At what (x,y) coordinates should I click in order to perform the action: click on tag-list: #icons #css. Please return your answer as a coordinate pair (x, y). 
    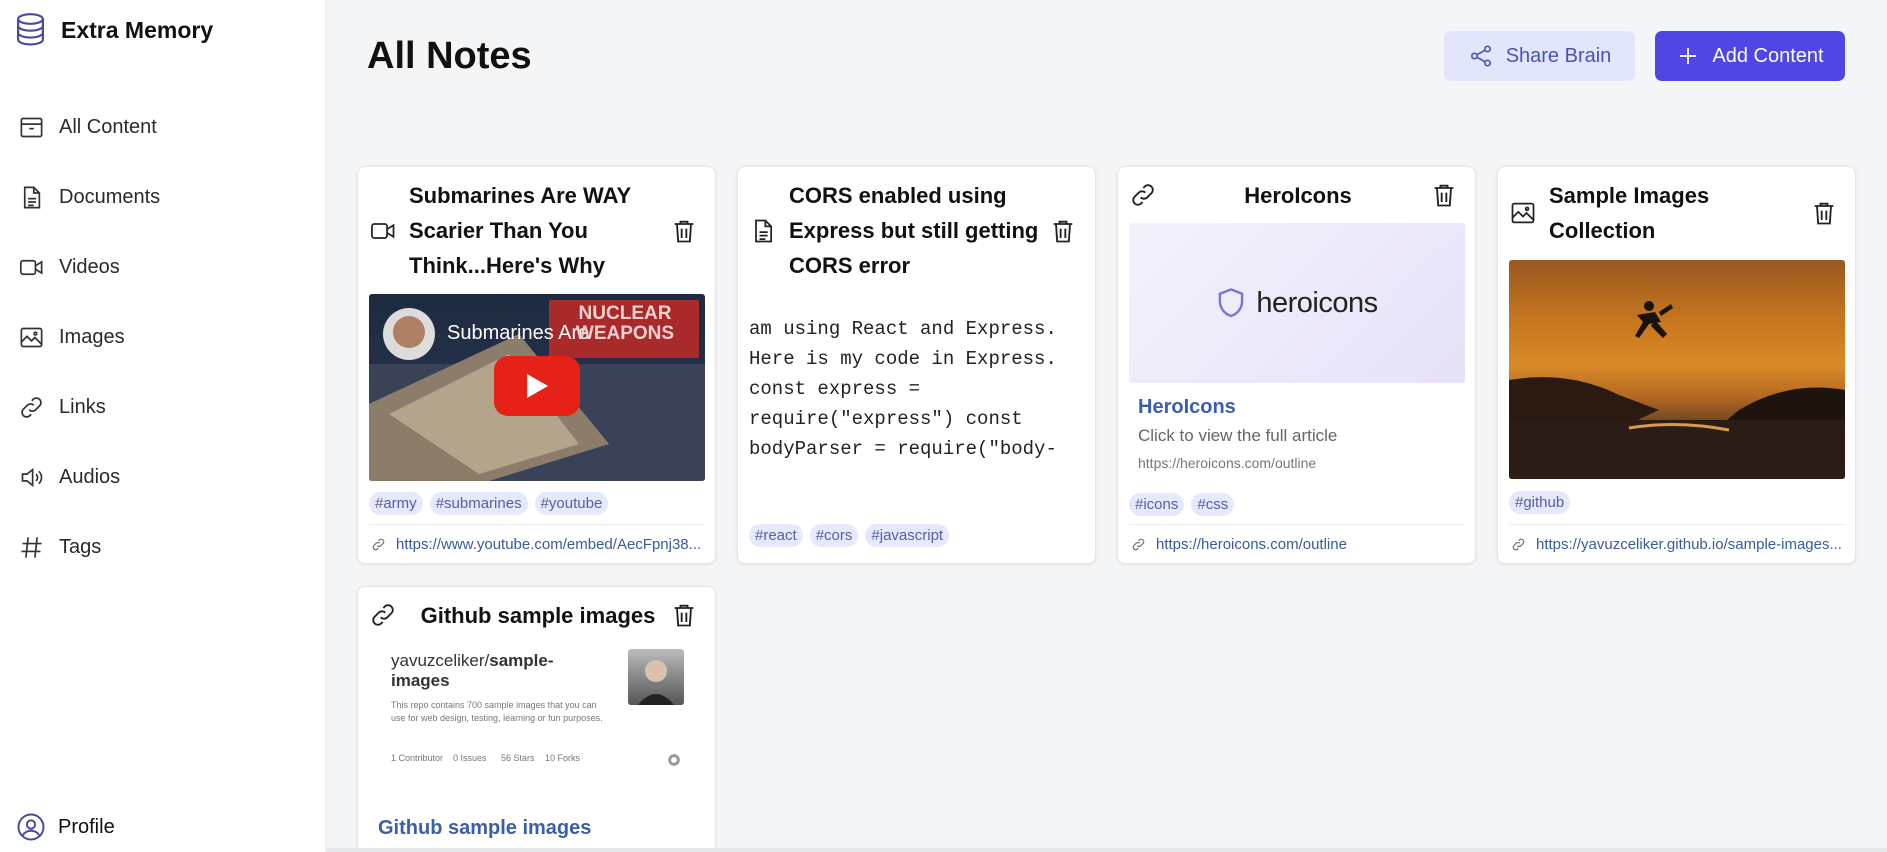
    Looking at the image, I should click on (1182, 504).